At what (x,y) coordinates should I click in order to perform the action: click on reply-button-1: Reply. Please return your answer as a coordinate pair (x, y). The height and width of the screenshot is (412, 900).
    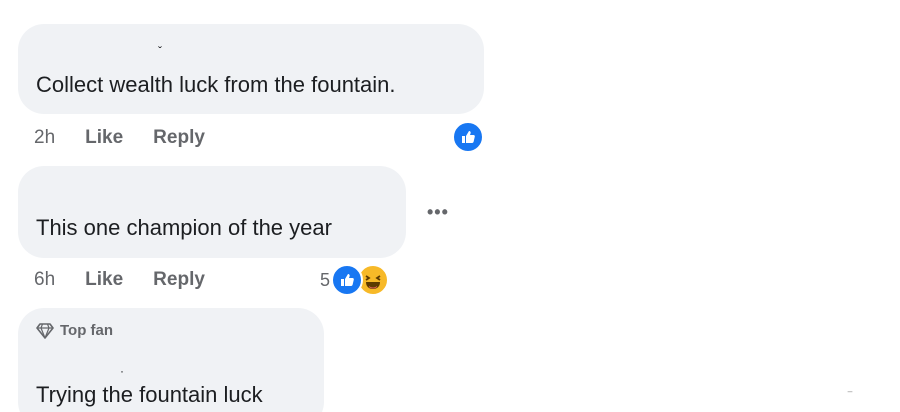
    Looking at the image, I should click on (179, 138).